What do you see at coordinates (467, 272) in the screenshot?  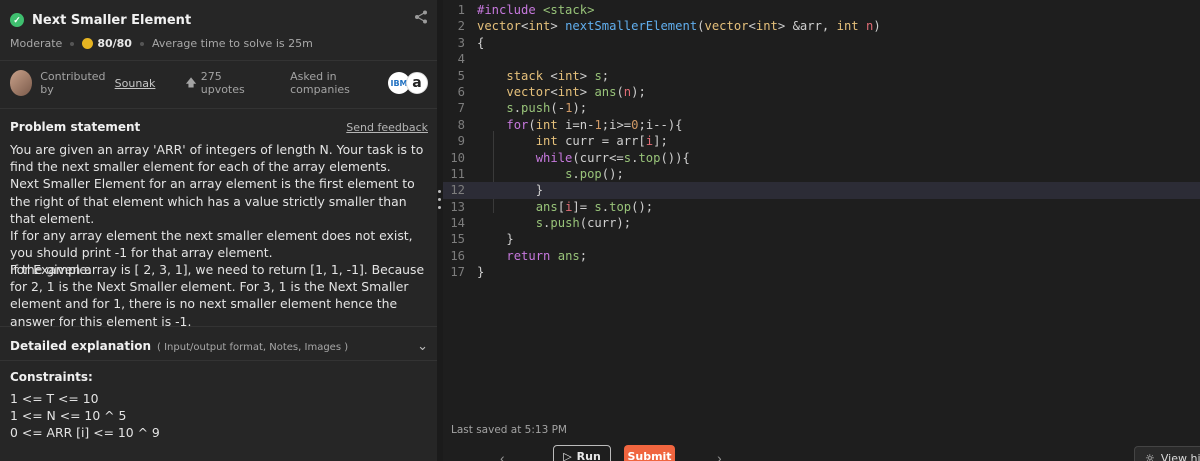 I see `code-line: 17}` at bounding box center [467, 272].